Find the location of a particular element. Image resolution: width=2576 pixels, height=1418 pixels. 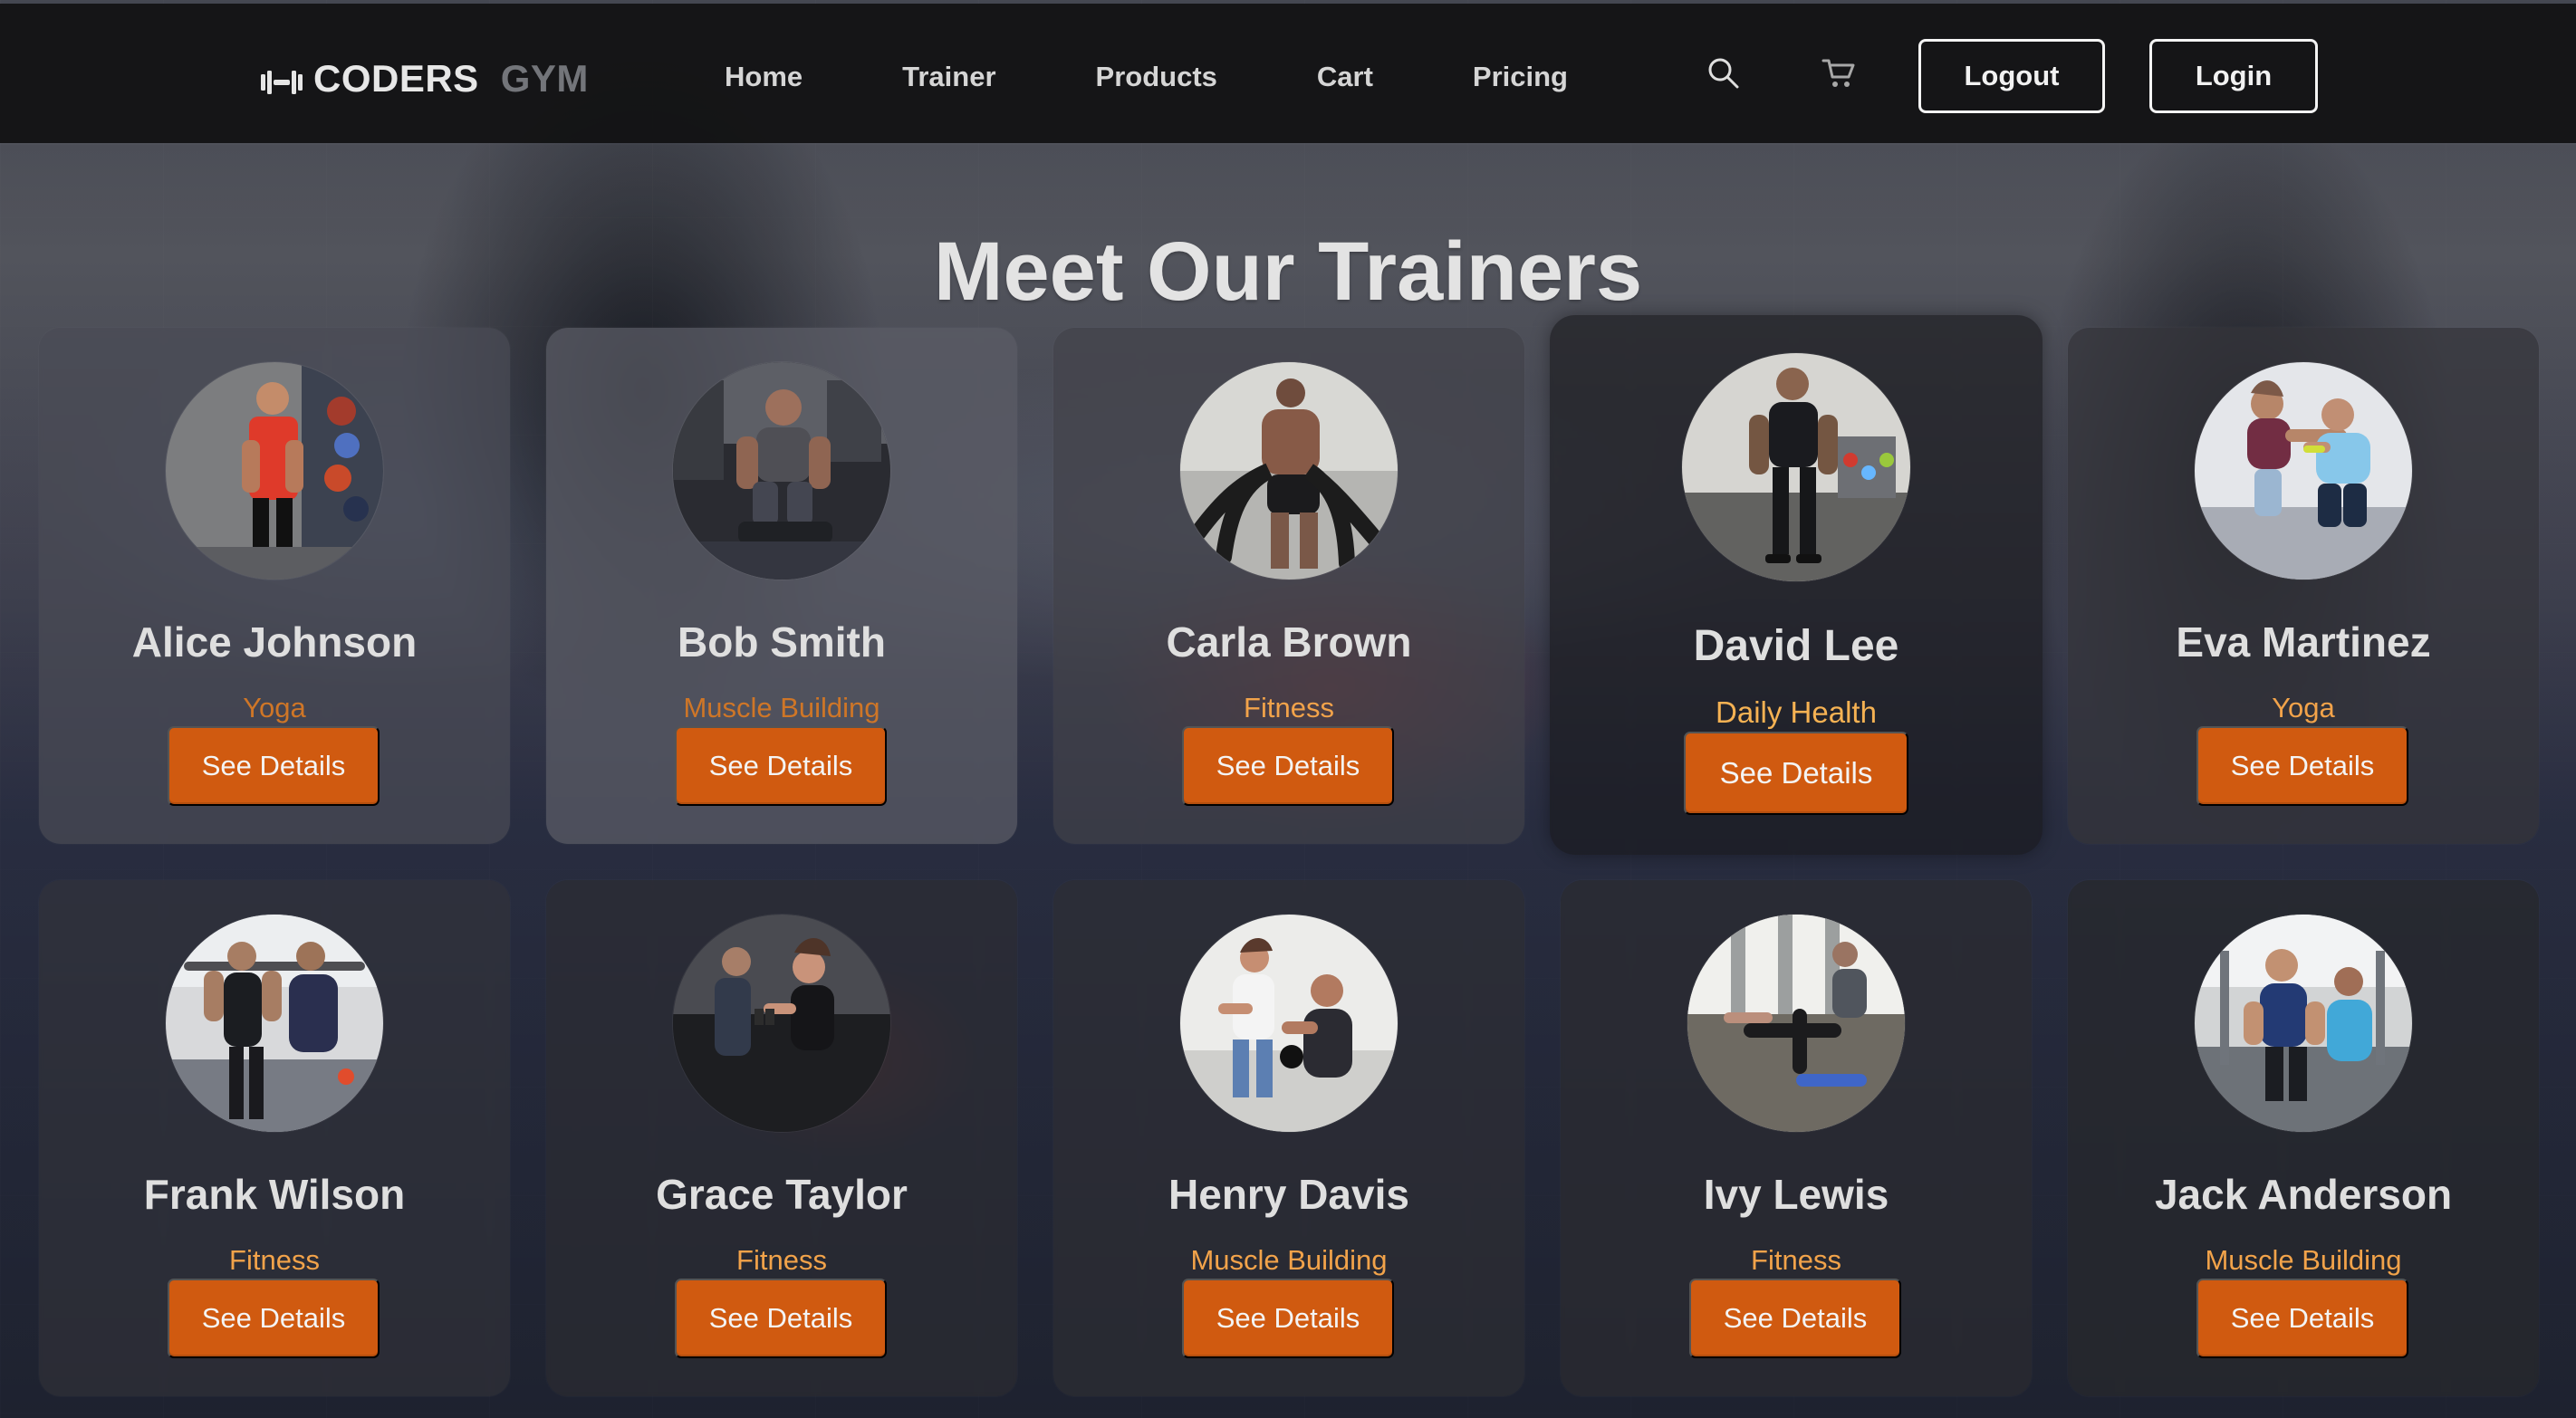

nav-products: Products is located at coordinates (1156, 77).